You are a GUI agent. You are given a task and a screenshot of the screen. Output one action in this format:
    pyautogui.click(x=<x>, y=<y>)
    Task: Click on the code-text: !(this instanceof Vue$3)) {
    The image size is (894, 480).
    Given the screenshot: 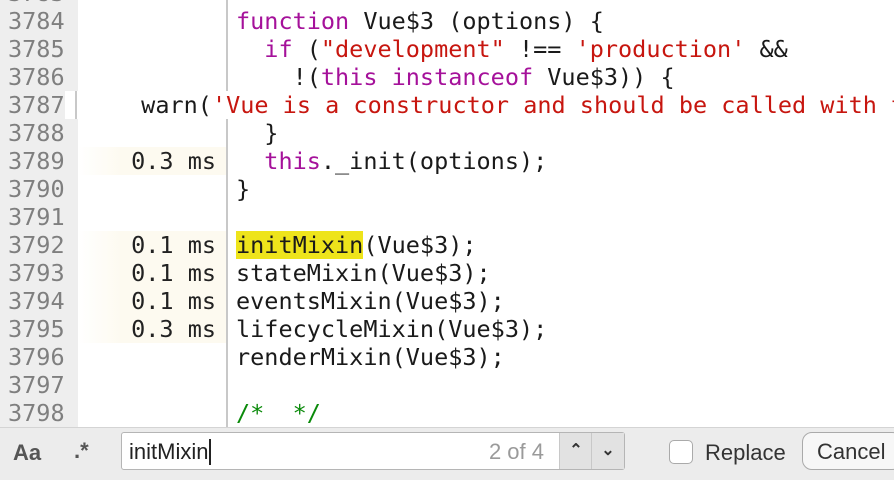 What is the action you would take?
    pyautogui.click(x=451, y=77)
    